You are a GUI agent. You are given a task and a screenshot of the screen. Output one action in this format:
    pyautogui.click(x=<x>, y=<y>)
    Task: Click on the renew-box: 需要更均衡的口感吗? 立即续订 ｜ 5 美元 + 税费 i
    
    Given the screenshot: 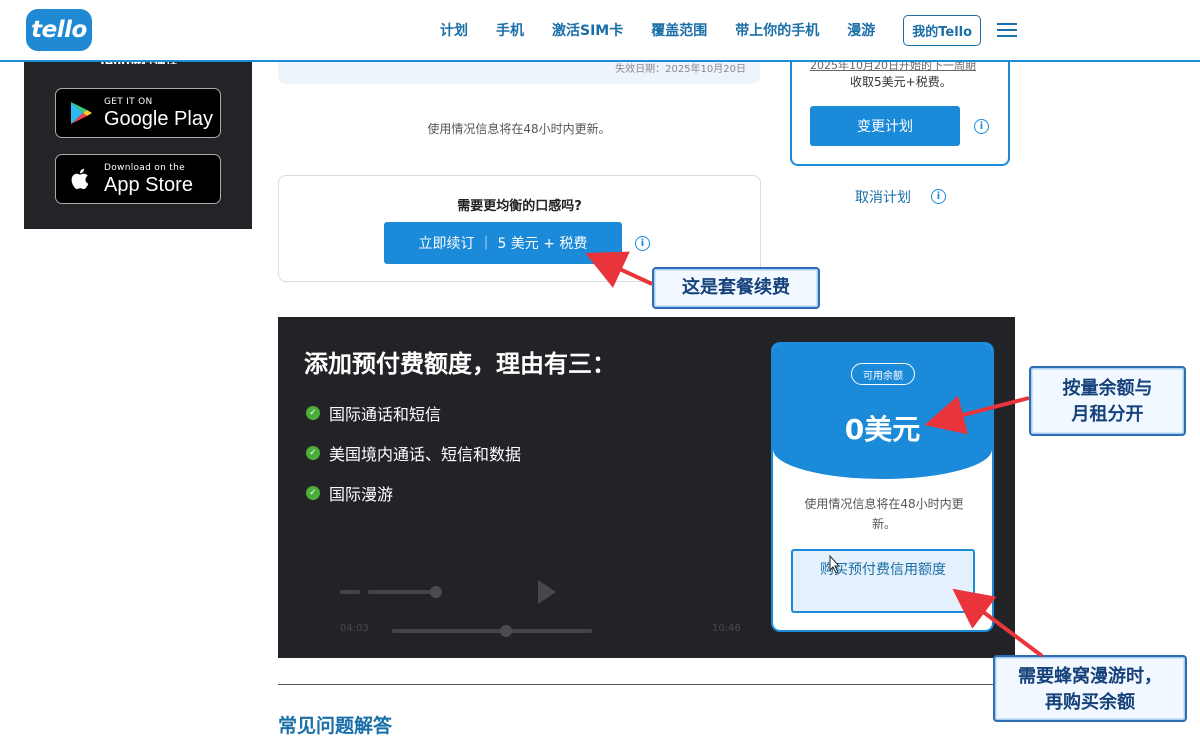 What is the action you would take?
    pyautogui.click(x=519, y=228)
    